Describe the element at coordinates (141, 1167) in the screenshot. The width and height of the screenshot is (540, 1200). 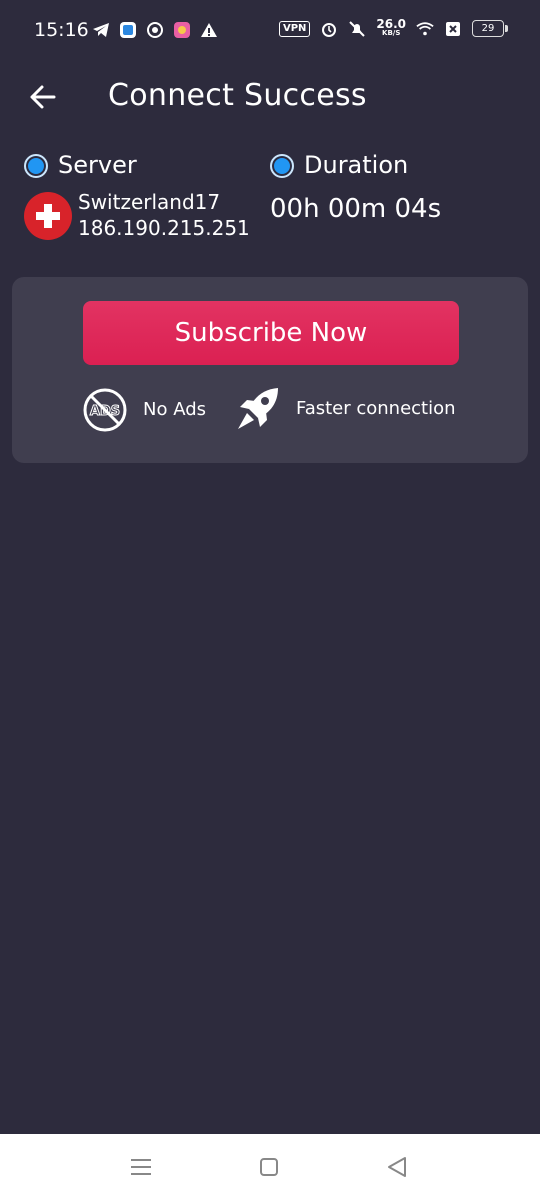
I see `menu-icon` at that location.